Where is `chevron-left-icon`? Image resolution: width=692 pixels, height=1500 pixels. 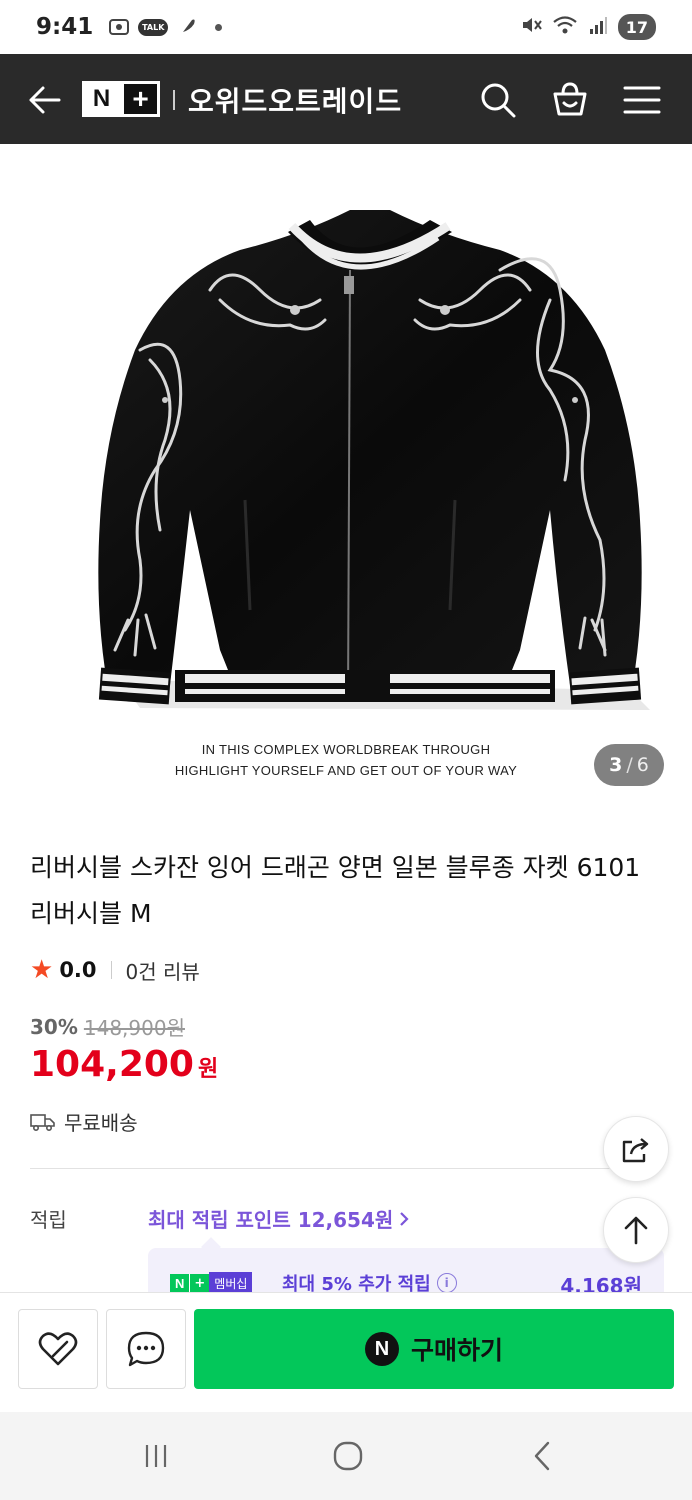
chevron-left-icon is located at coordinates (542, 1456).